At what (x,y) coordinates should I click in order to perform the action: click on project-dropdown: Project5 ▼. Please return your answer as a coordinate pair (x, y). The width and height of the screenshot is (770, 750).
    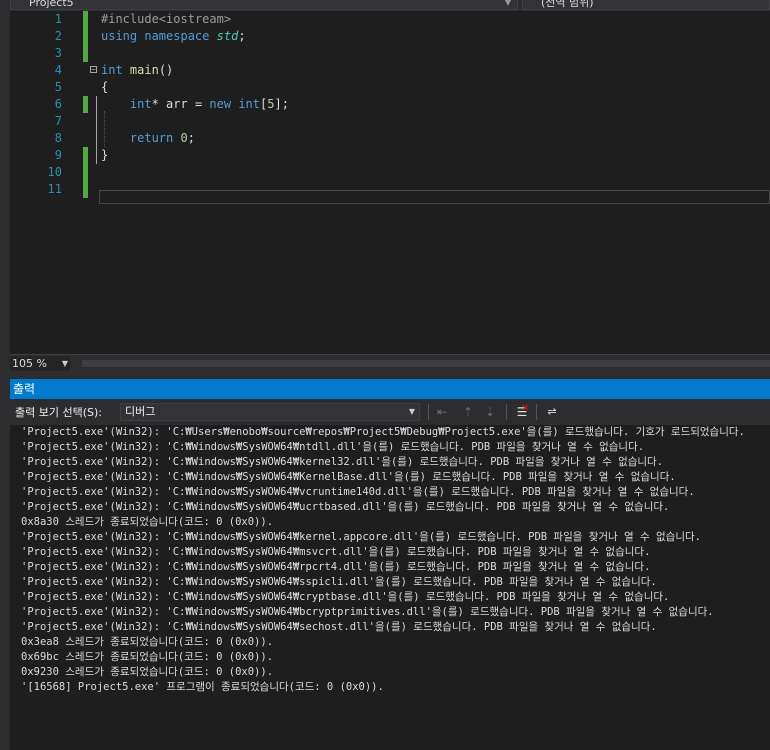
    Looking at the image, I should click on (264, 5).